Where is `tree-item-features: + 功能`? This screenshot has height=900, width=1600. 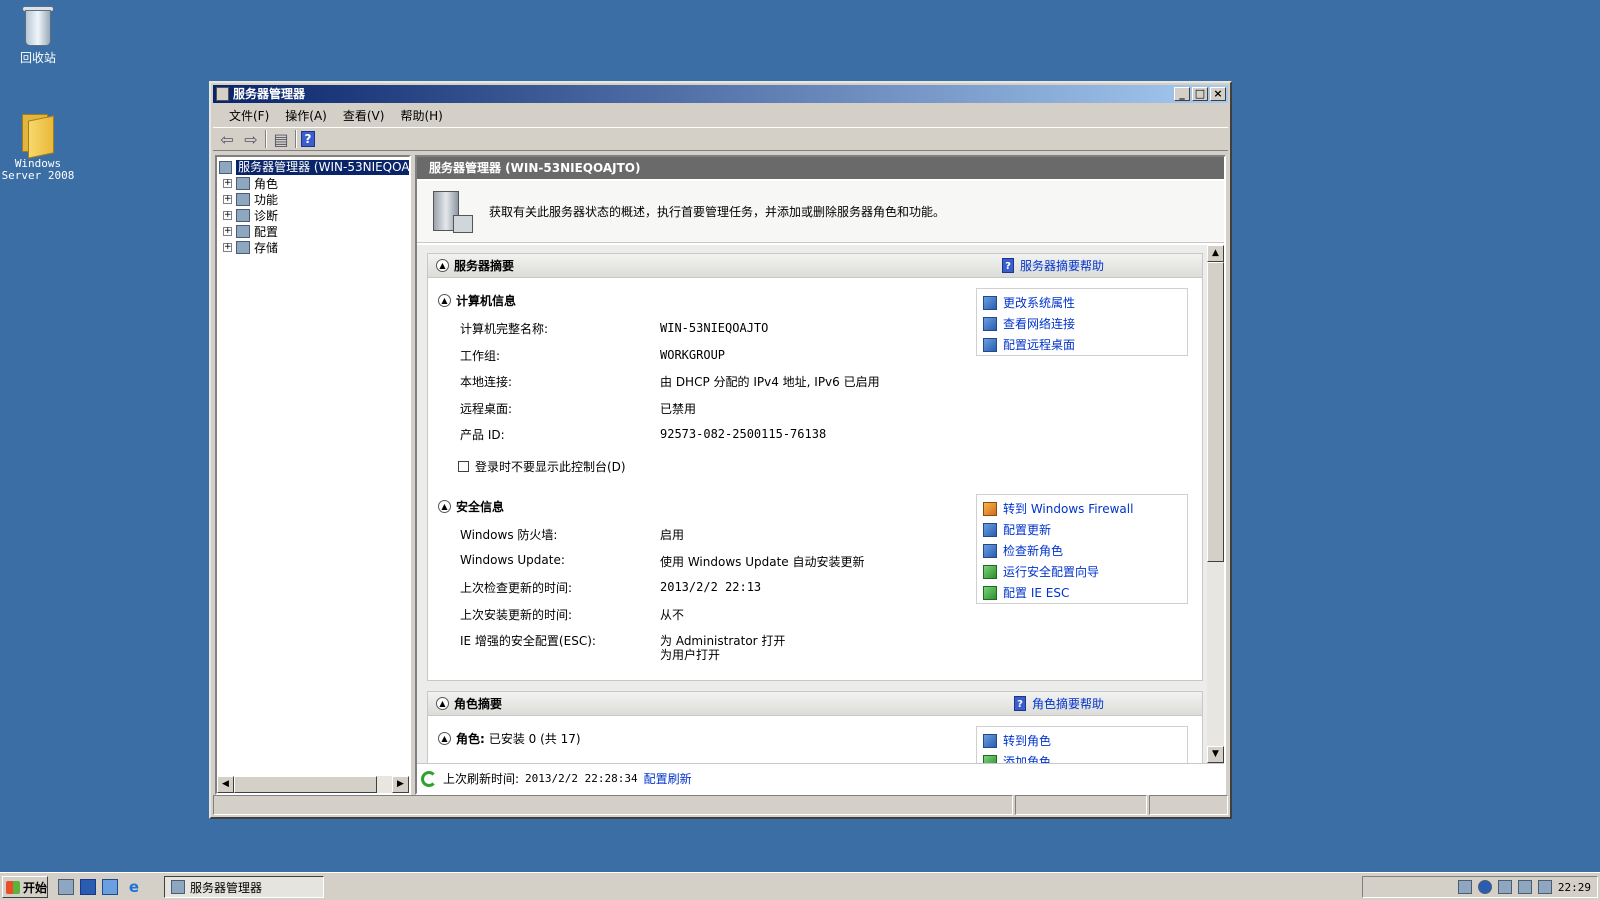 tree-item-features: + 功能 is located at coordinates (250, 199).